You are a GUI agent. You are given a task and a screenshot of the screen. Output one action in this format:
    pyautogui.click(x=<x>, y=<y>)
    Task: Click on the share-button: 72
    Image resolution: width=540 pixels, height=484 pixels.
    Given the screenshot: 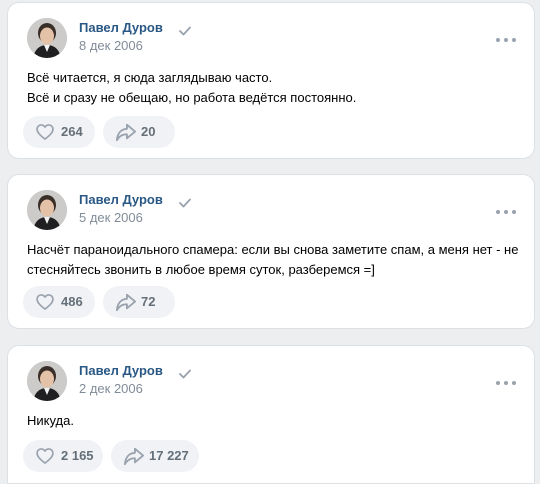 What is the action you would take?
    pyautogui.click(x=139, y=302)
    